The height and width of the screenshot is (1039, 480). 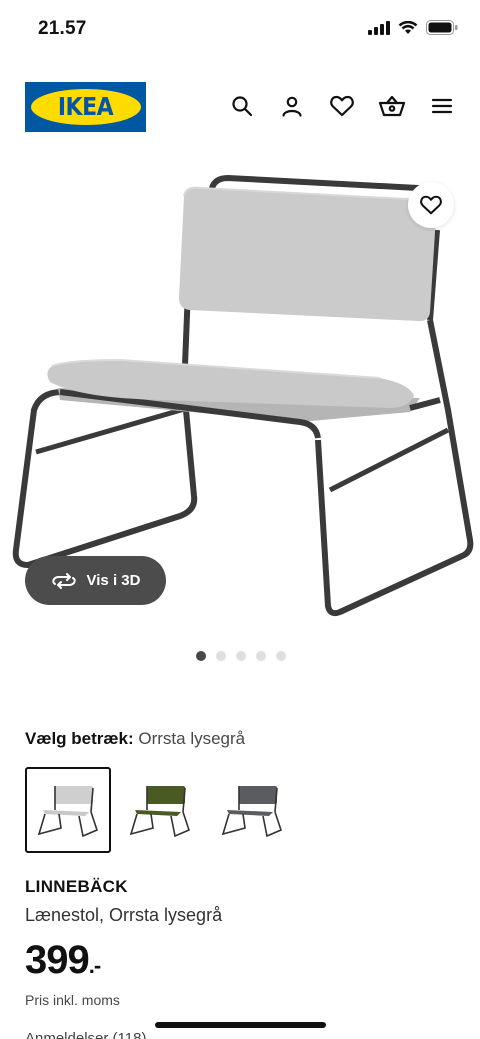 I want to click on wifi-icon, so click(x=408, y=27).